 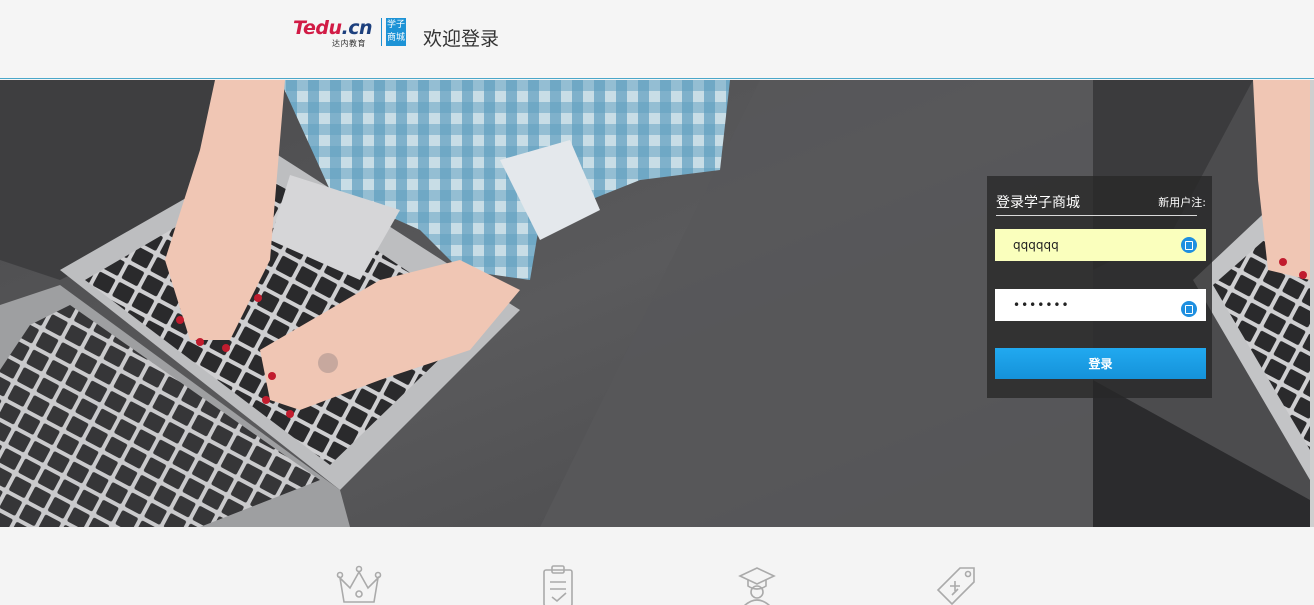 What do you see at coordinates (381, 32) in the screenshot?
I see `logo-divider` at bounding box center [381, 32].